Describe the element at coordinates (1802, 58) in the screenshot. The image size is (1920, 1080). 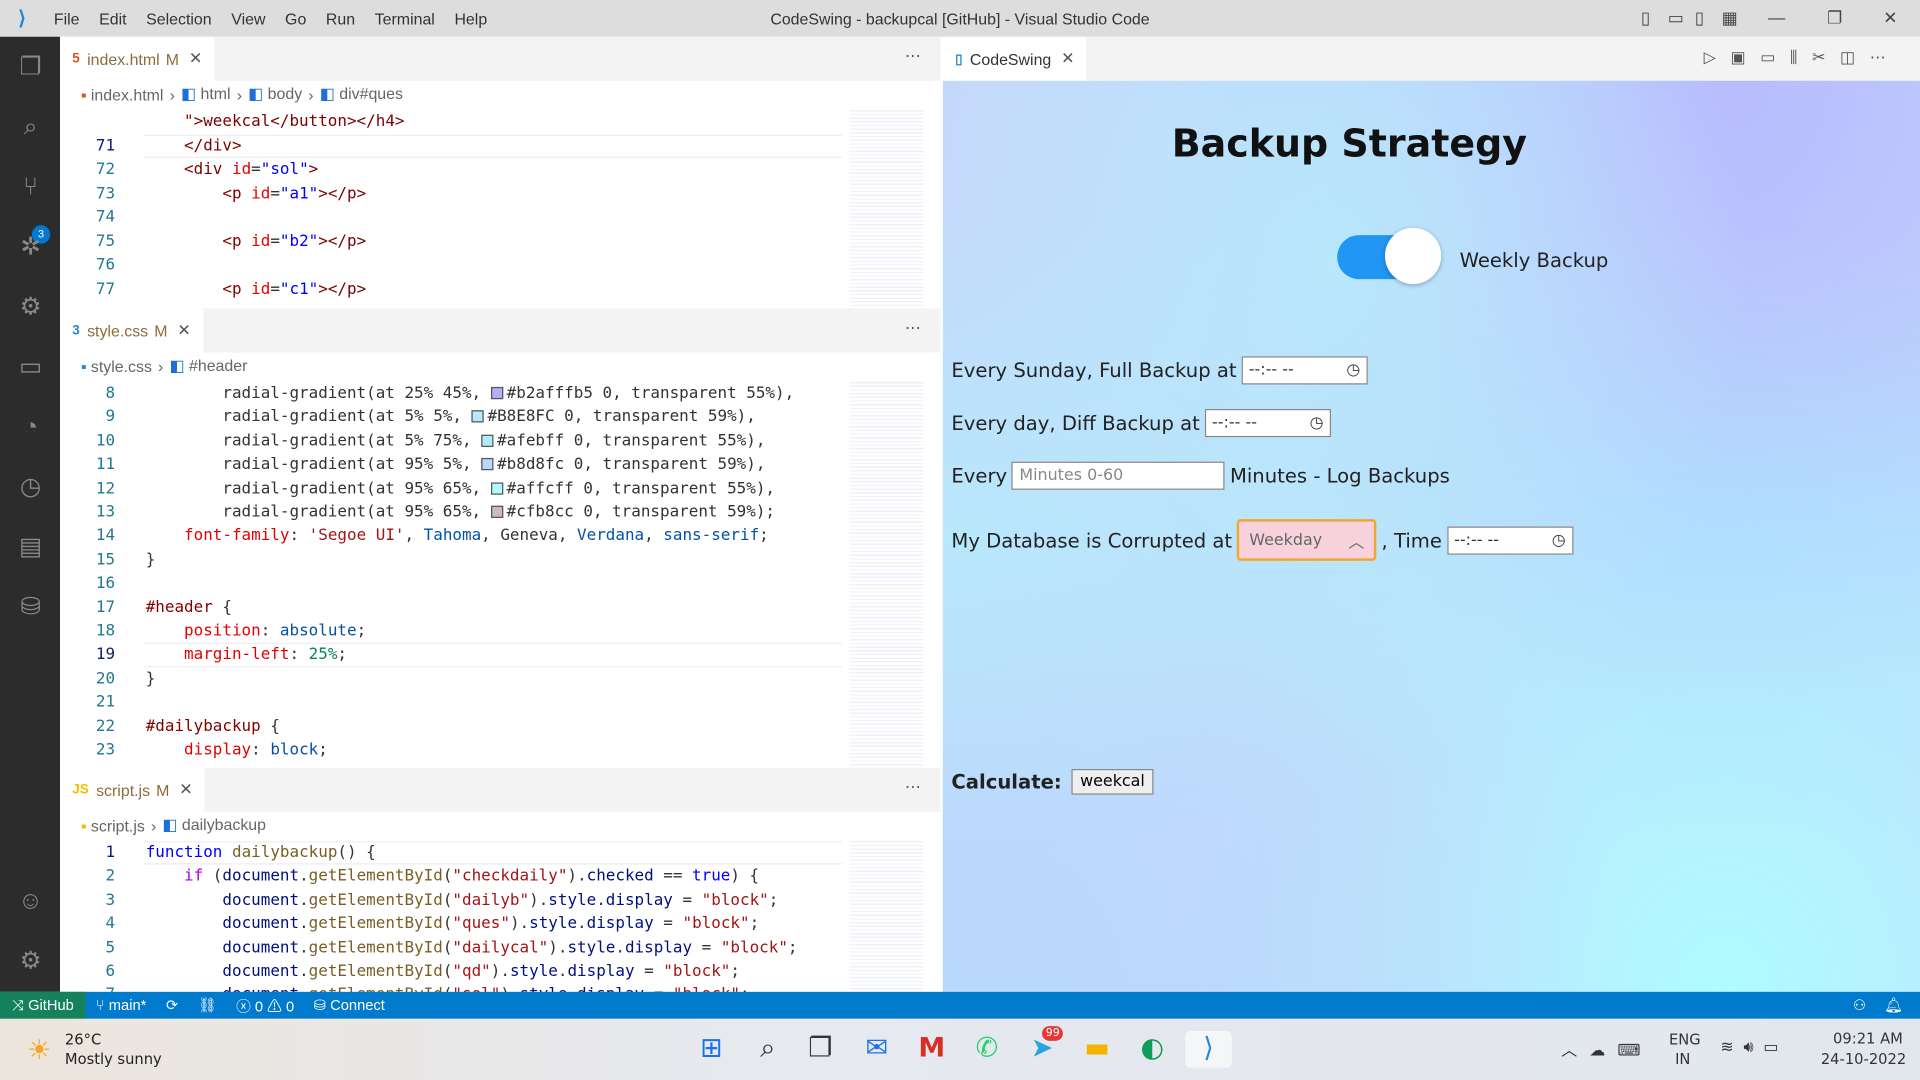
I see `preview-toolbar-icons: ▷▣▭⫼✂◫⋯` at that location.